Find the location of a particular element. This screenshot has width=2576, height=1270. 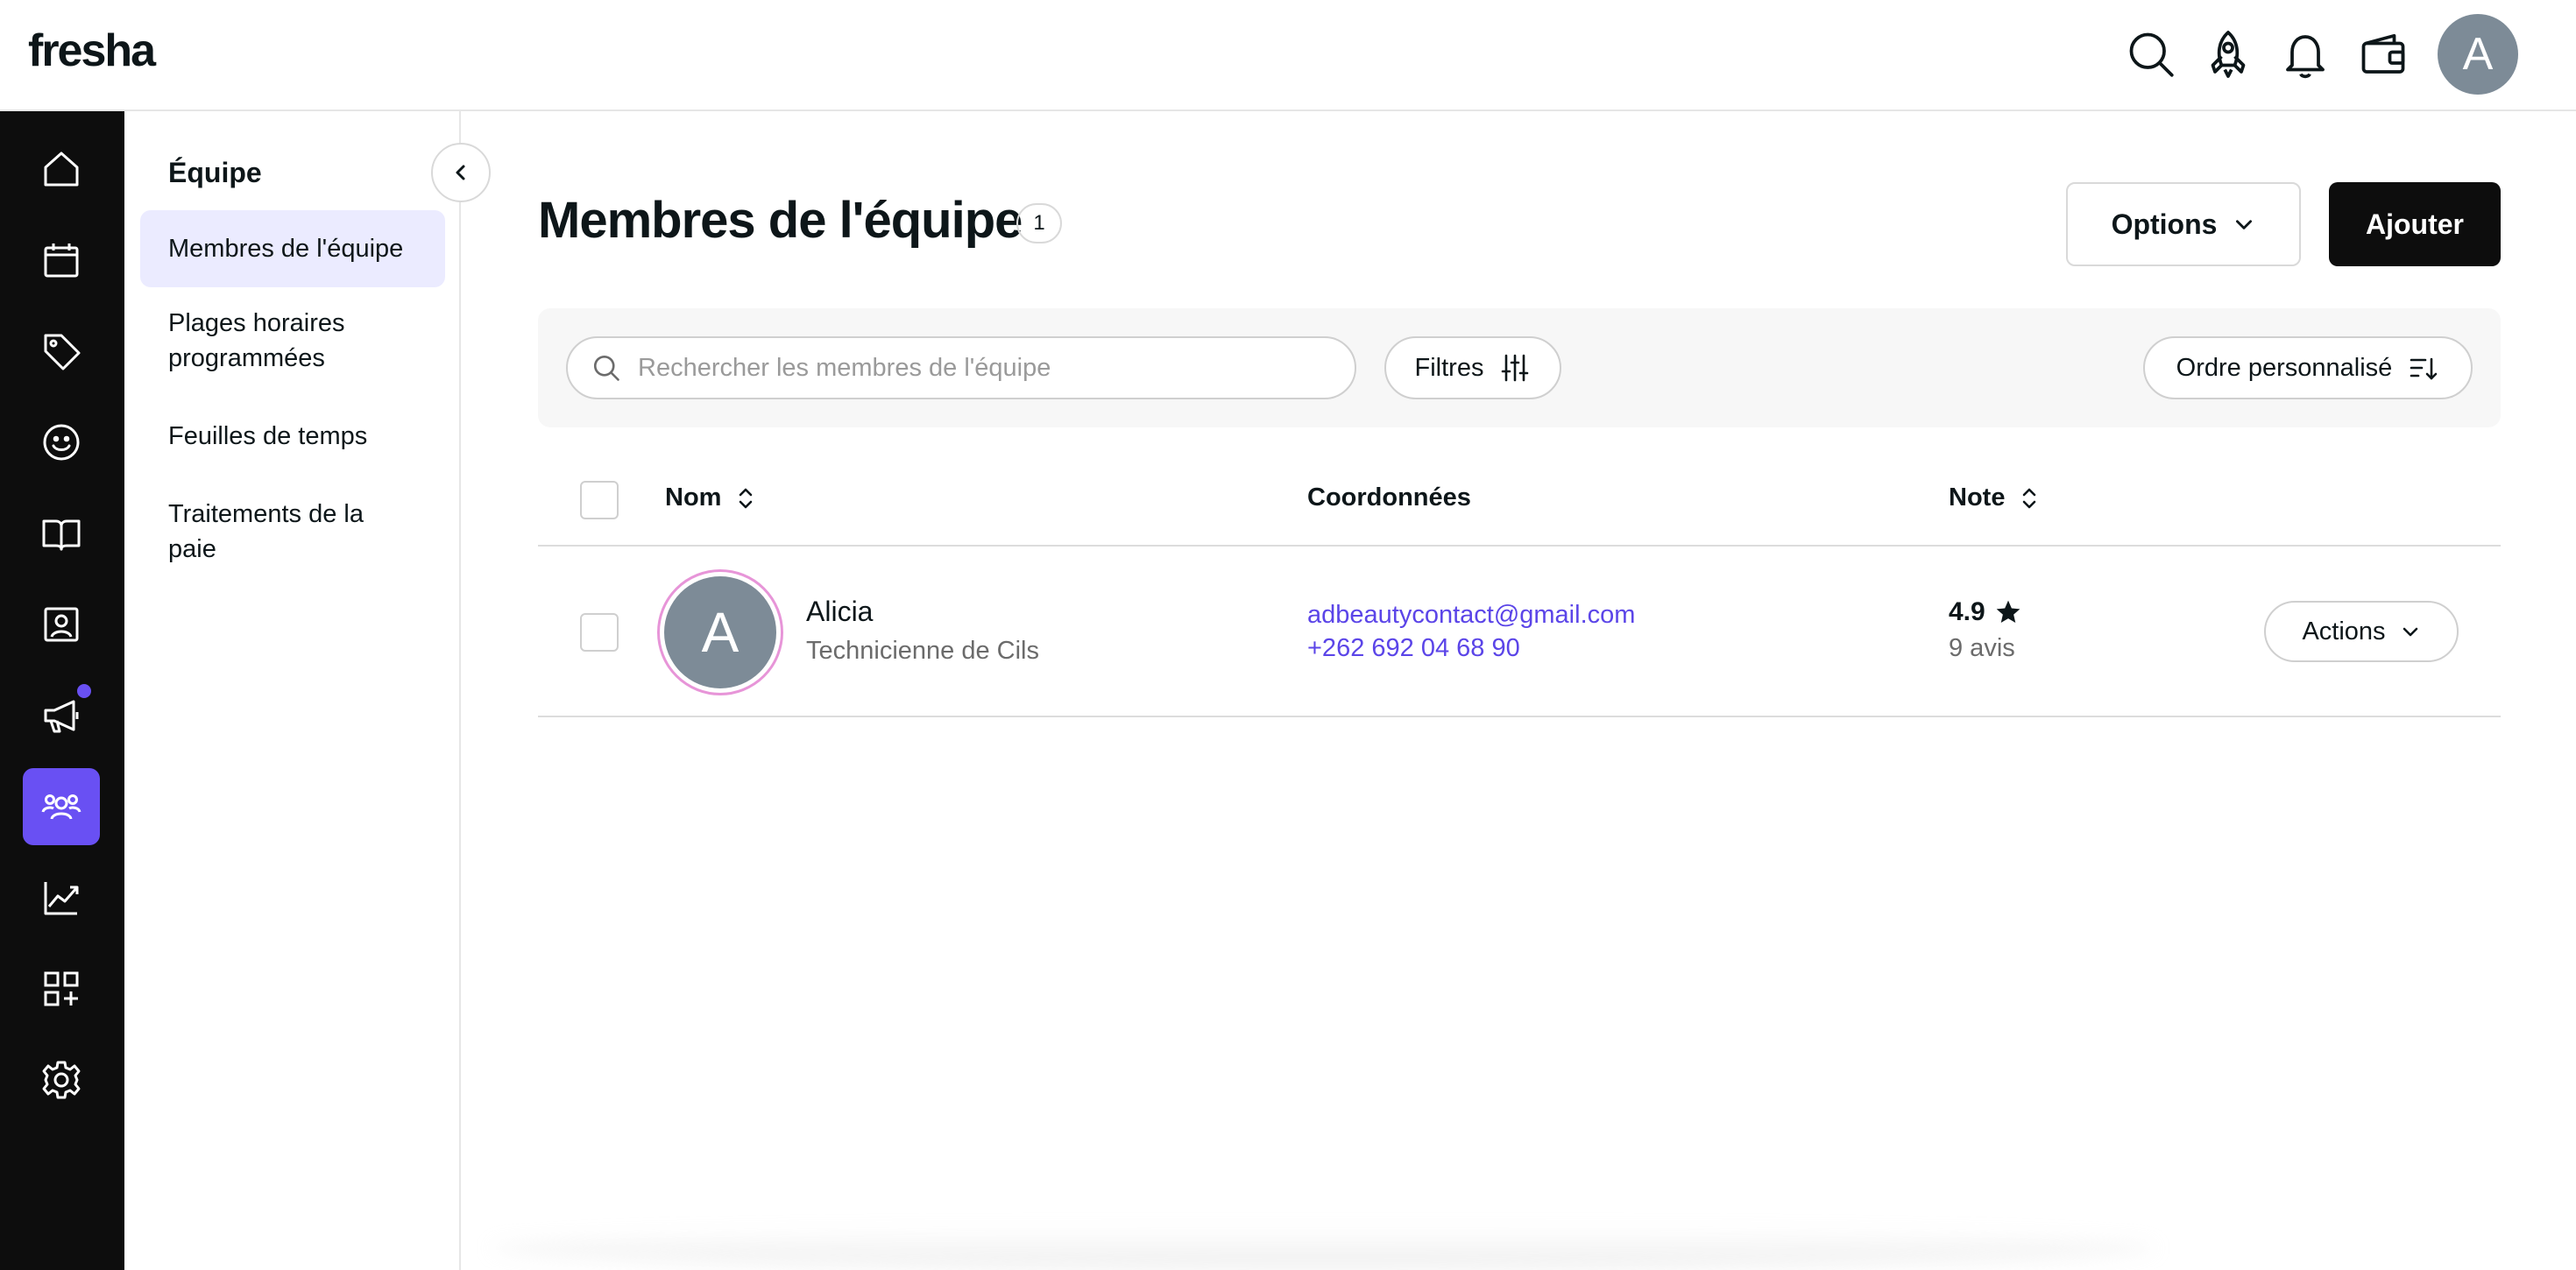

filters-label: Filtres is located at coordinates (1449, 367).